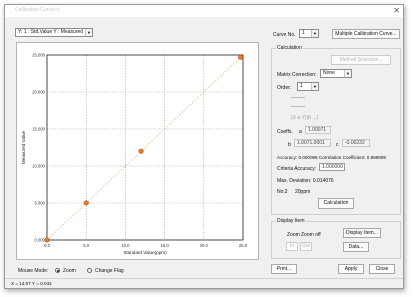  What do you see at coordinates (38, 166) in the screenshot?
I see `y-tick-label: 10.000` at bounding box center [38, 166].